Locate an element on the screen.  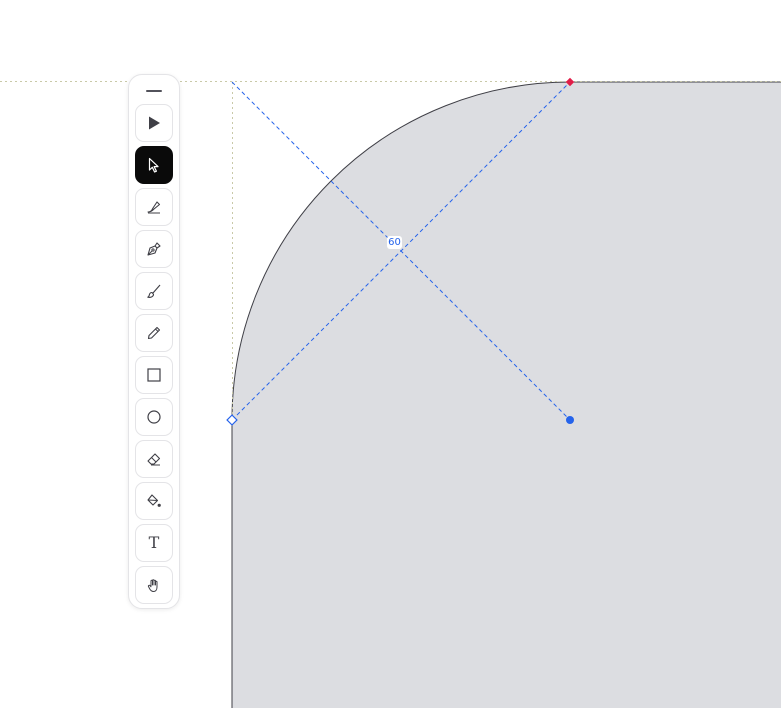
tool-hand is located at coordinates (154, 585).